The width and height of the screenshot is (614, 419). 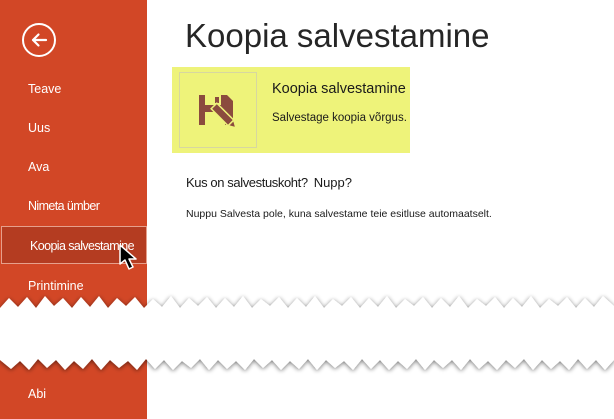 What do you see at coordinates (339, 89) in the screenshot?
I see `option-title: Koopia salvestamine` at bounding box center [339, 89].